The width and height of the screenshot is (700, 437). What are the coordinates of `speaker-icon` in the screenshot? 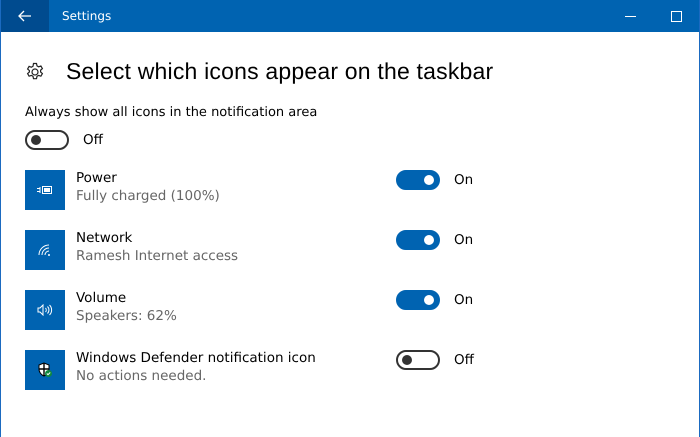 It's located at (45, 310).